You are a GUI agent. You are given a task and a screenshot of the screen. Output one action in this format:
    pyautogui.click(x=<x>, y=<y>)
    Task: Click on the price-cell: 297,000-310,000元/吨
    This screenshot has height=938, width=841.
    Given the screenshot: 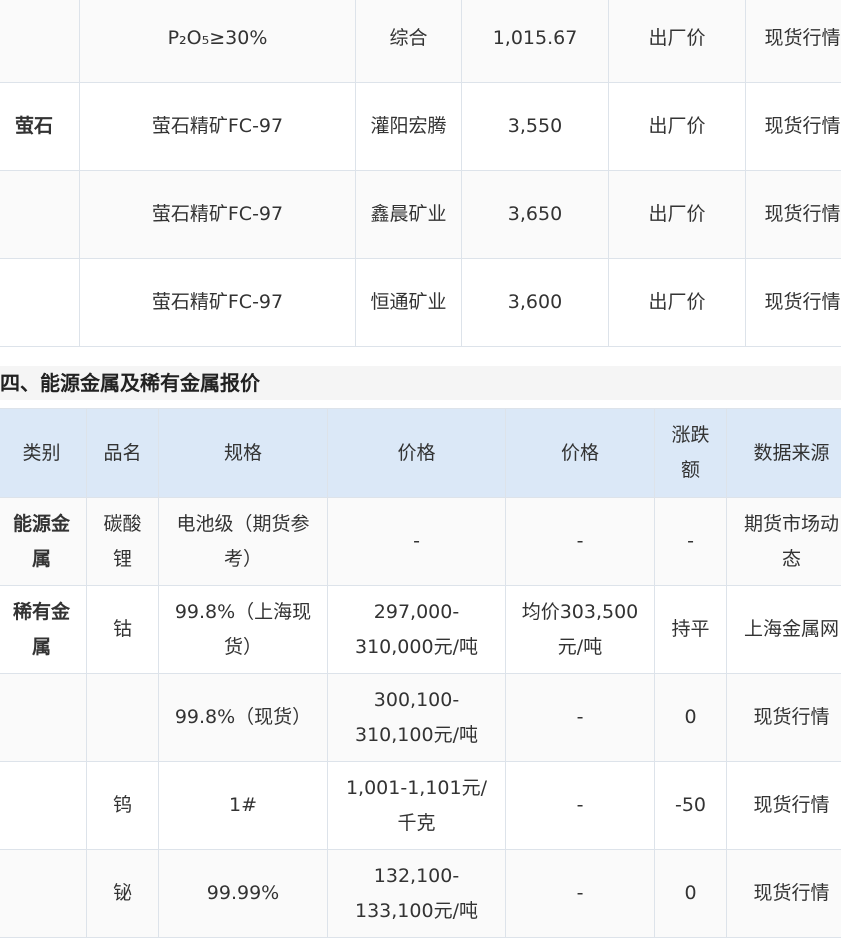 What is the action you would take?
    pyautogui.click(x=417, y=630)
    